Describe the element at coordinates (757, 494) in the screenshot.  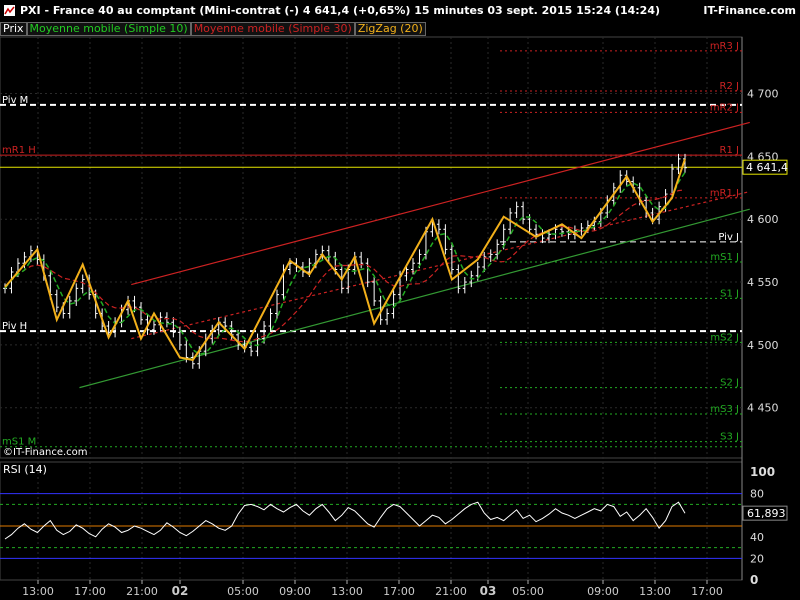
I see `rsi-tick-label: 80` at that location.